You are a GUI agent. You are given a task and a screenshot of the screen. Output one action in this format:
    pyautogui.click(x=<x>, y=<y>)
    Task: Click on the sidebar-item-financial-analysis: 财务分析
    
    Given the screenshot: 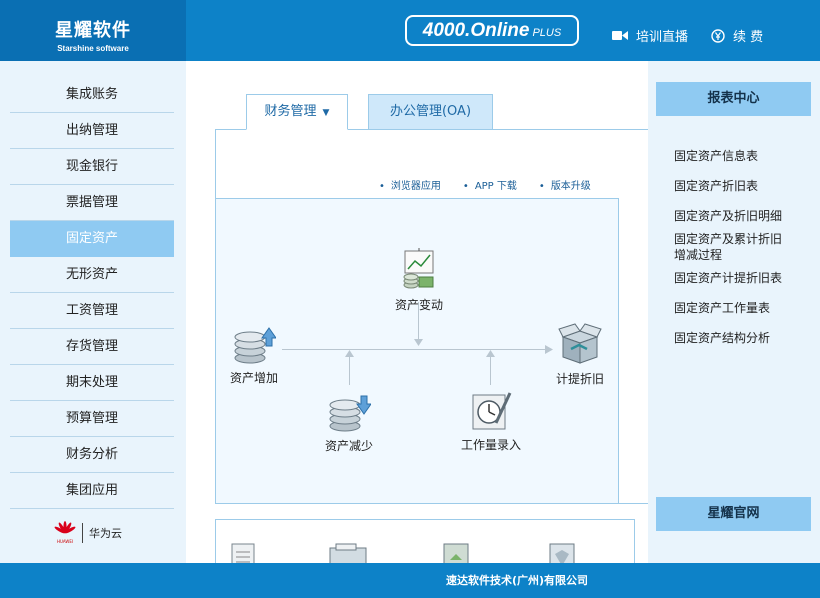 What is the action you would take?
    pyautogui.click(x=92, y=455)
    